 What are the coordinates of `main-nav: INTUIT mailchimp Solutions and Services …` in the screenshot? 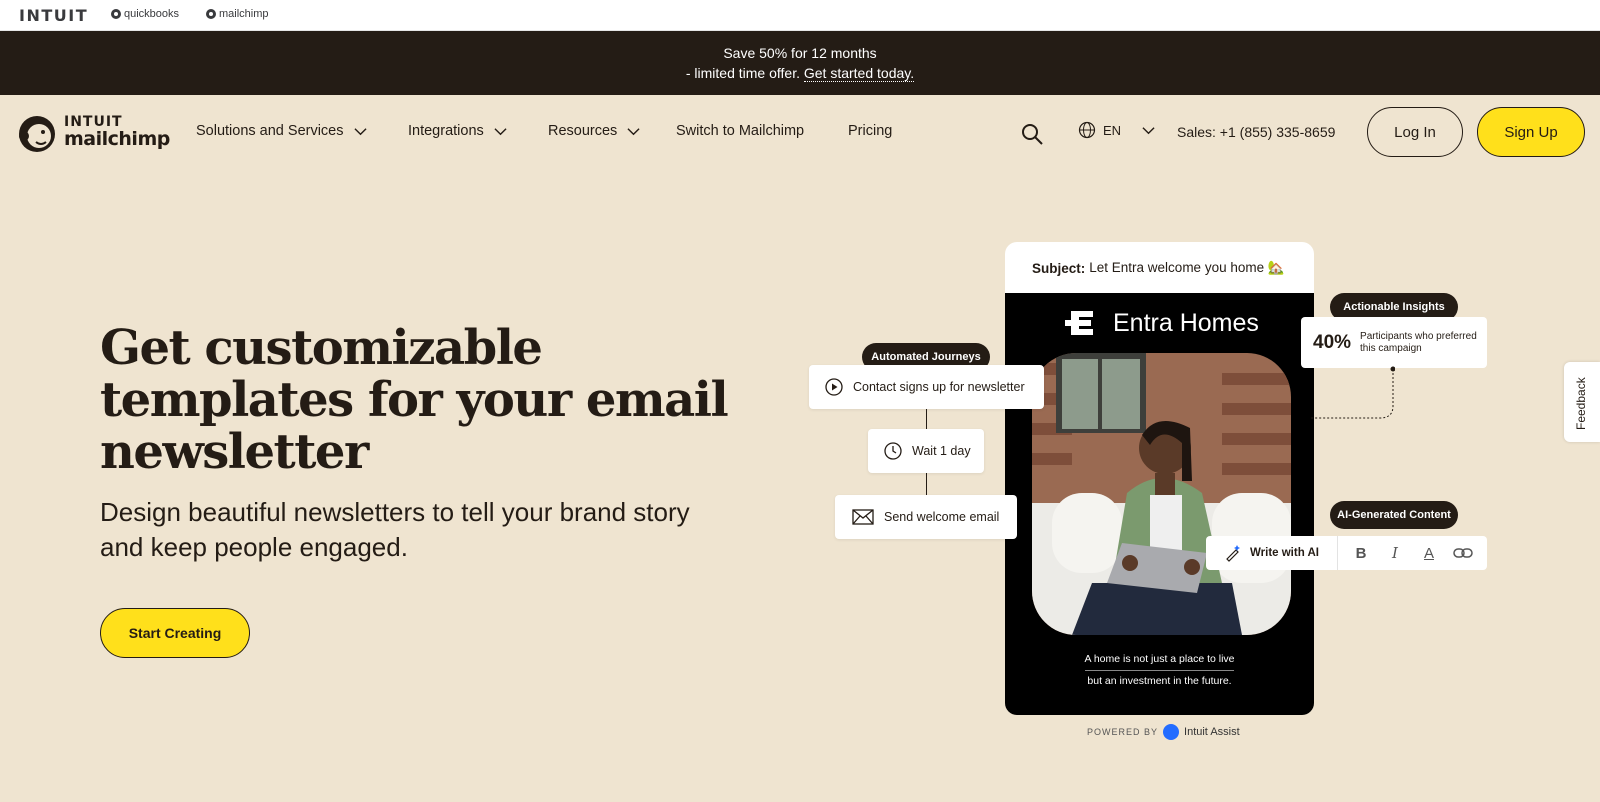 It's located at (800, 133).